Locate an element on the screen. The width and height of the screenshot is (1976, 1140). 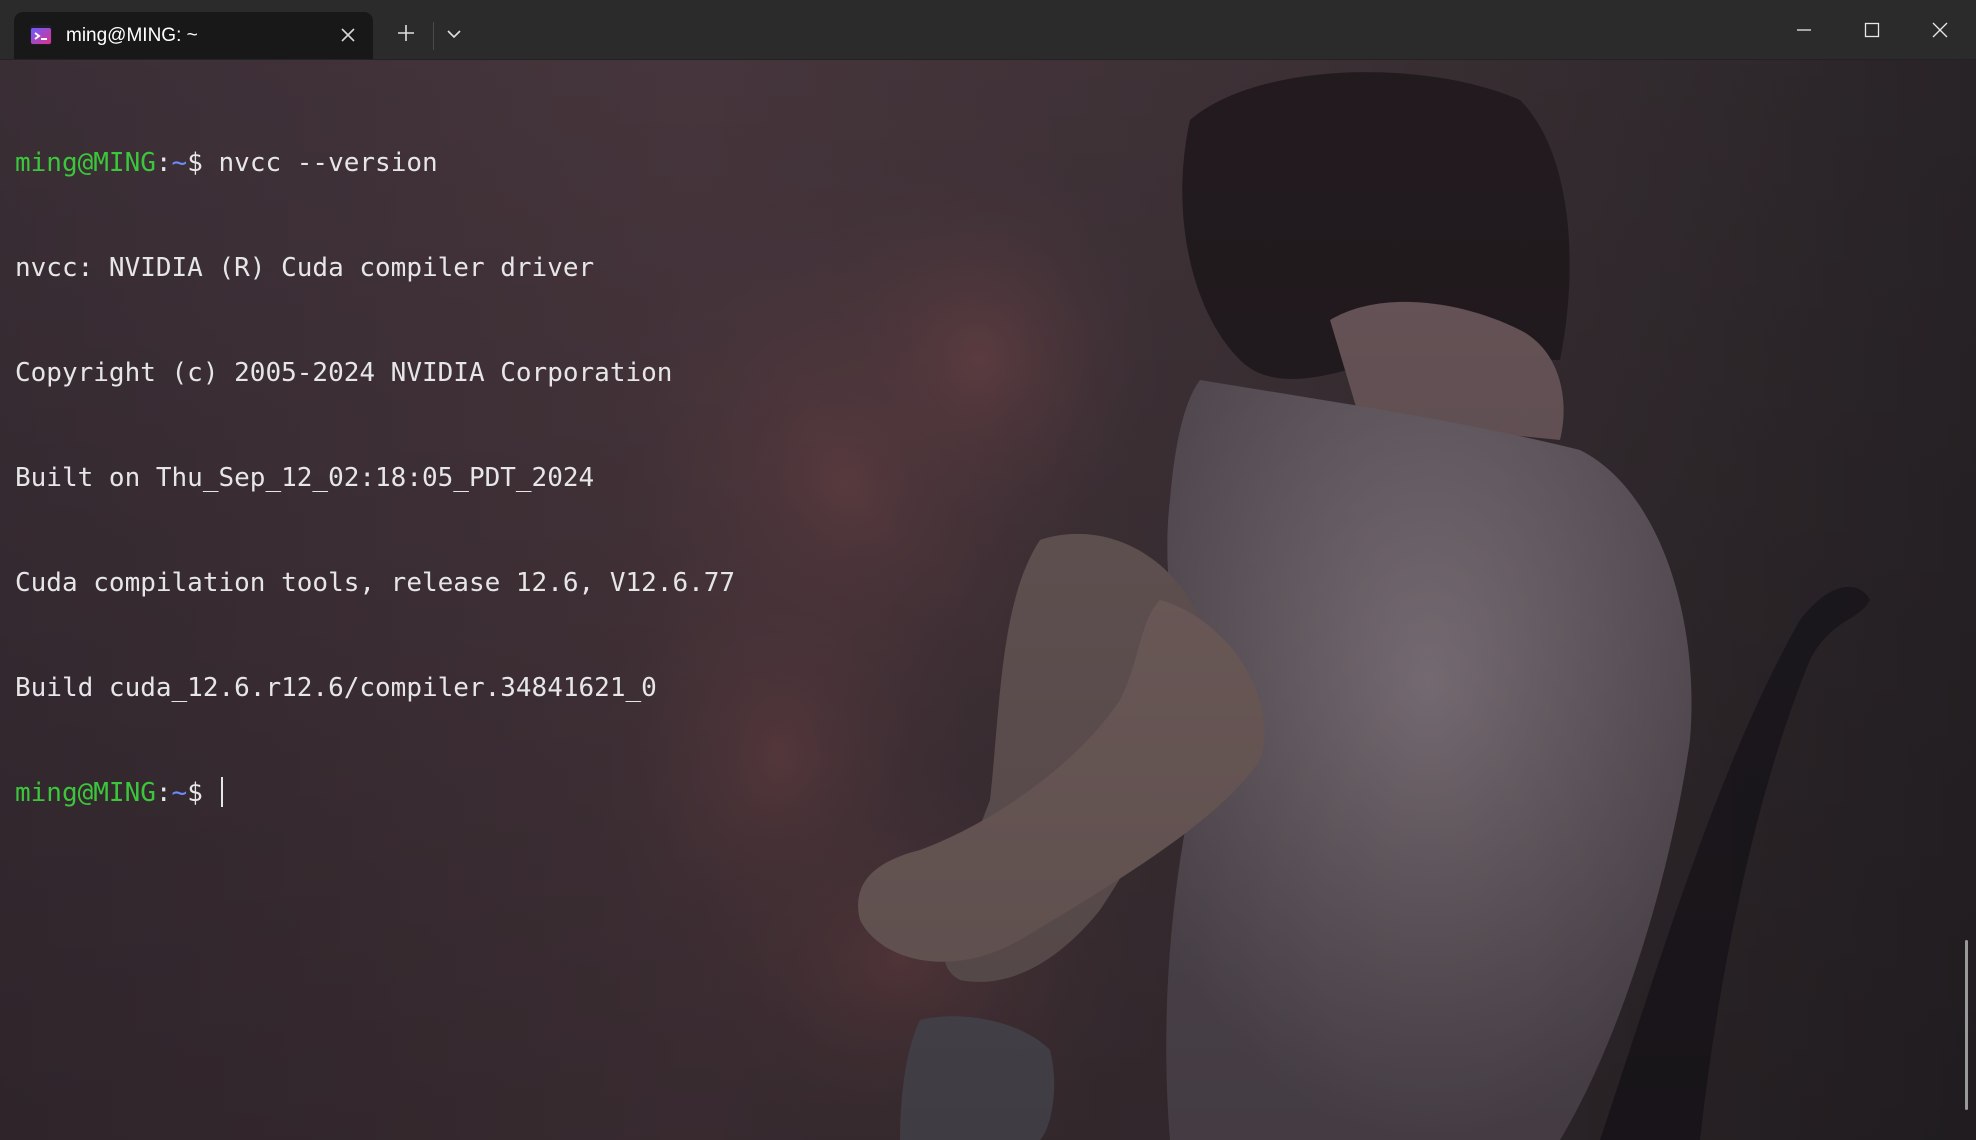
minimize-icon is located at coordinates (1804, 29).